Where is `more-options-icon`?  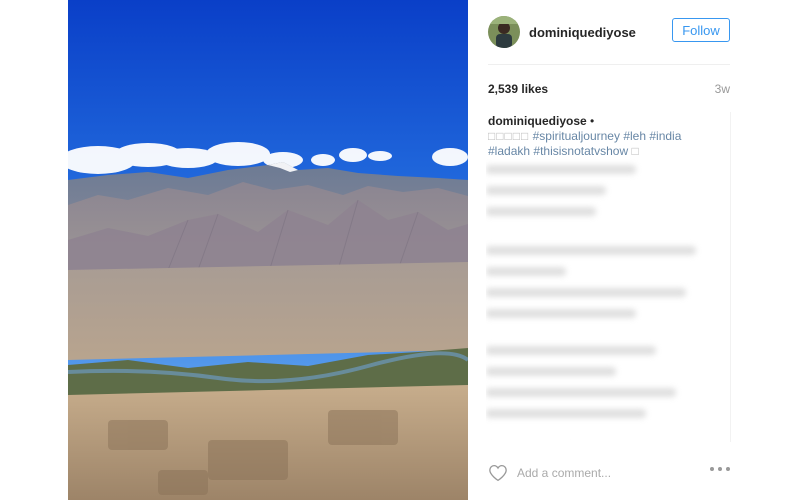
more-options-icon is located at coordinates (720, 469).